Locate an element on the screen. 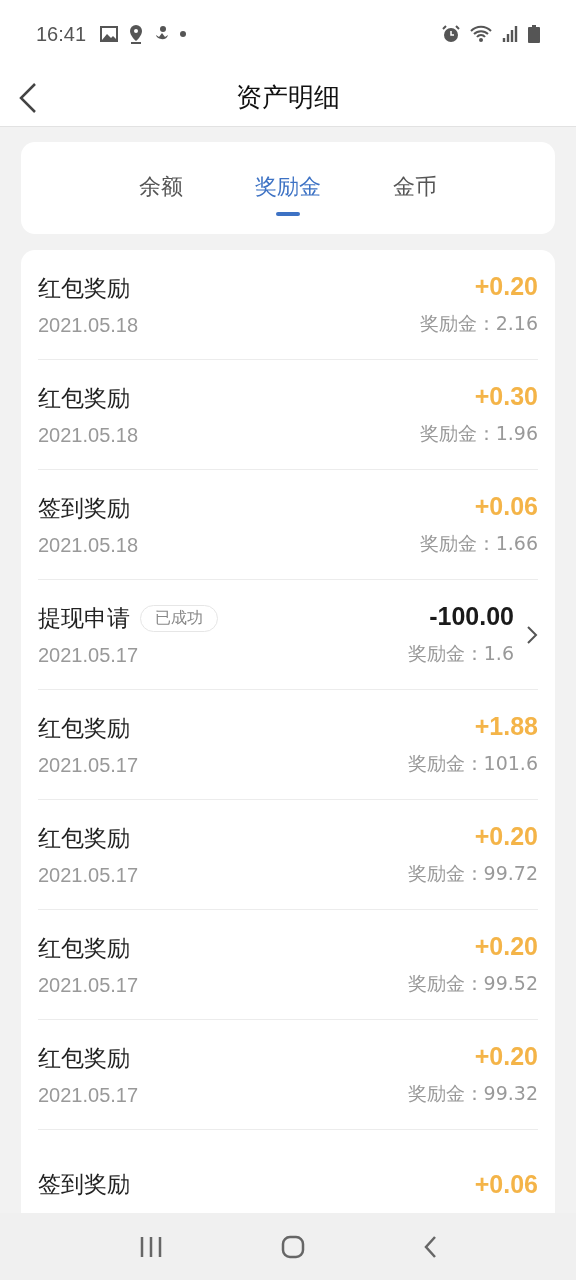 The image size is (576, 1280). tab: 奖励金 is located at coordinates (288, 194).